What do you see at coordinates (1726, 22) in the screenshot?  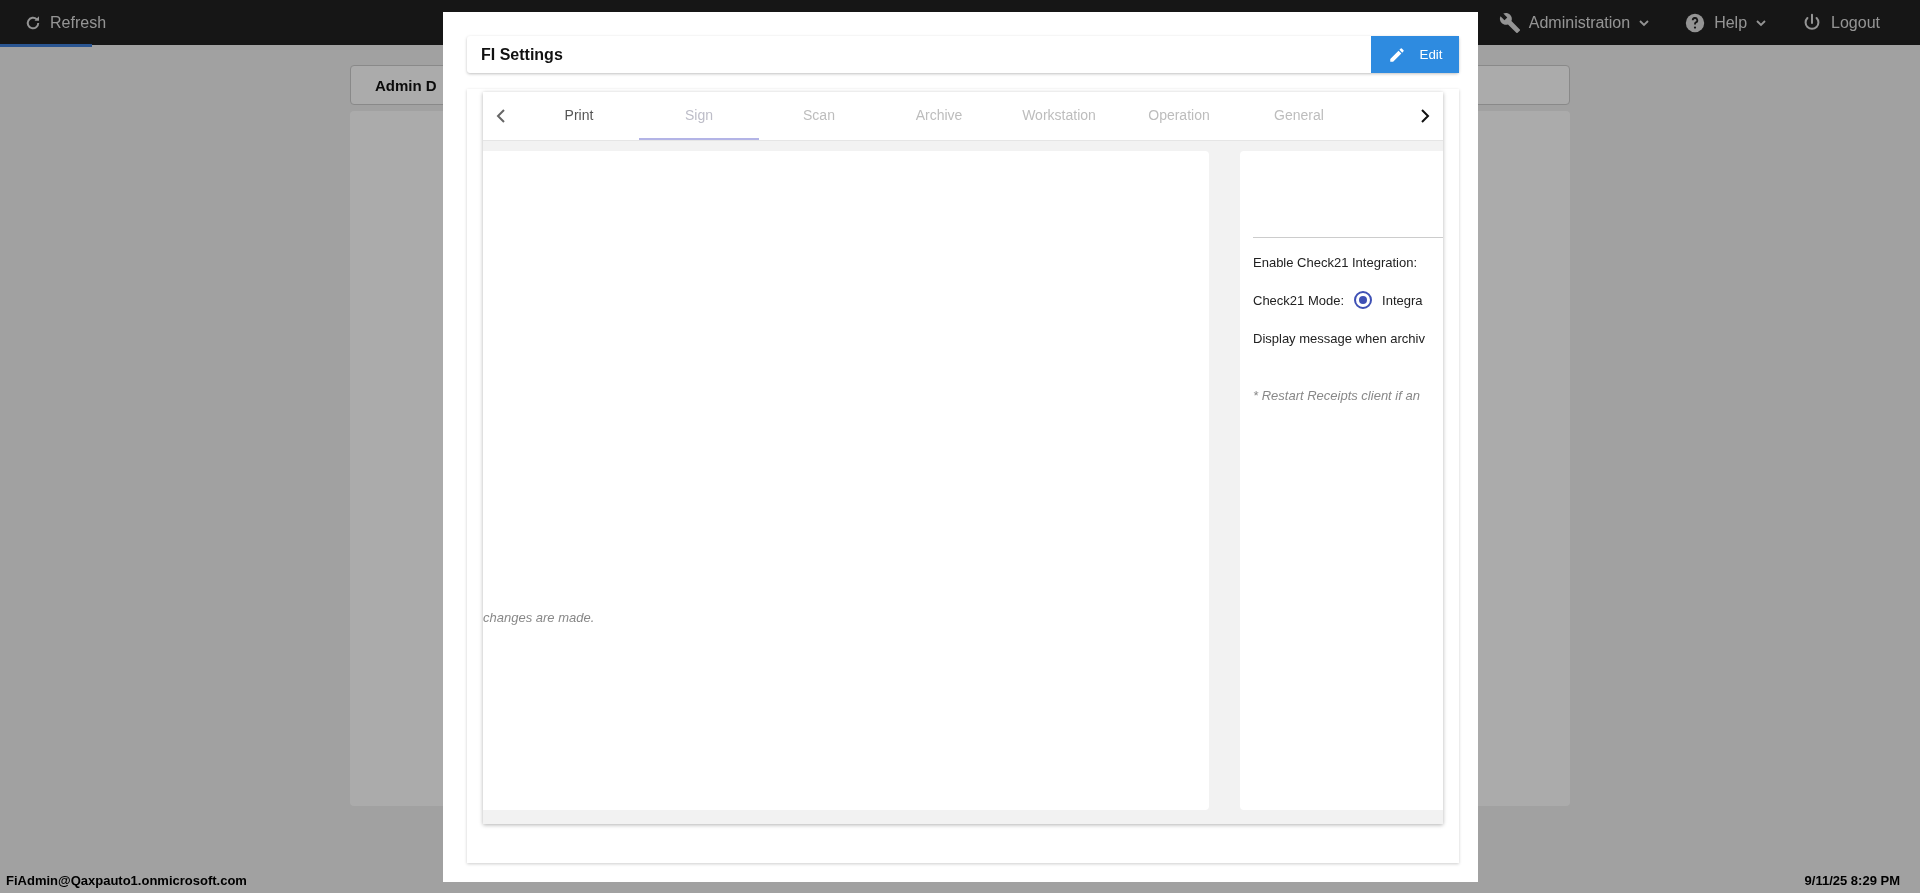 I see `menu-button: Help` at bounding box center [1726, 22].